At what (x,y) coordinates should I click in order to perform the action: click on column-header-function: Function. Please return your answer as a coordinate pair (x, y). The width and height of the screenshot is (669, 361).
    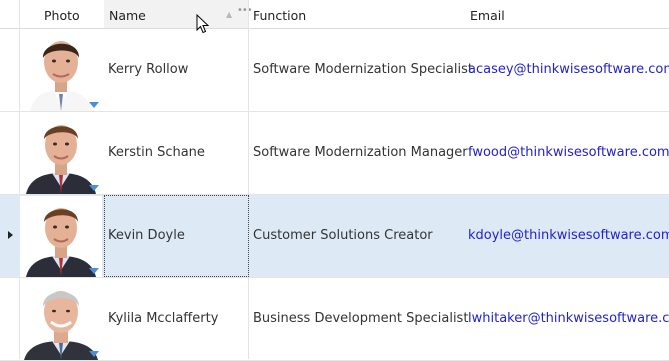
    Looking at the image, I should click on (279, 14).